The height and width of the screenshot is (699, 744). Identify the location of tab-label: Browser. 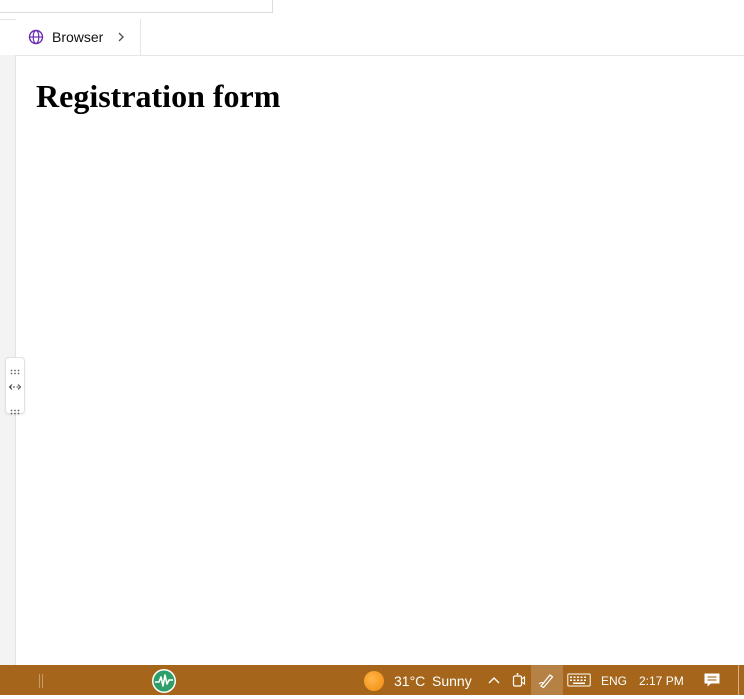
(78, 37).